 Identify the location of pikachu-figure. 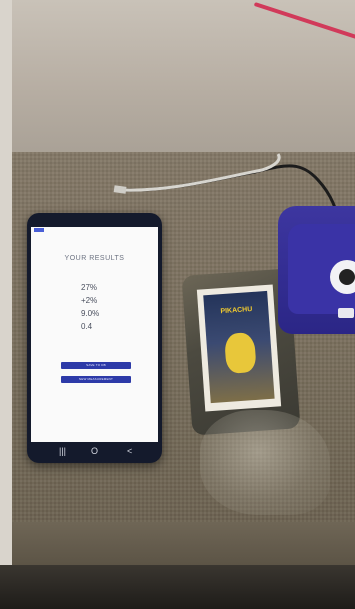
(240, 352).